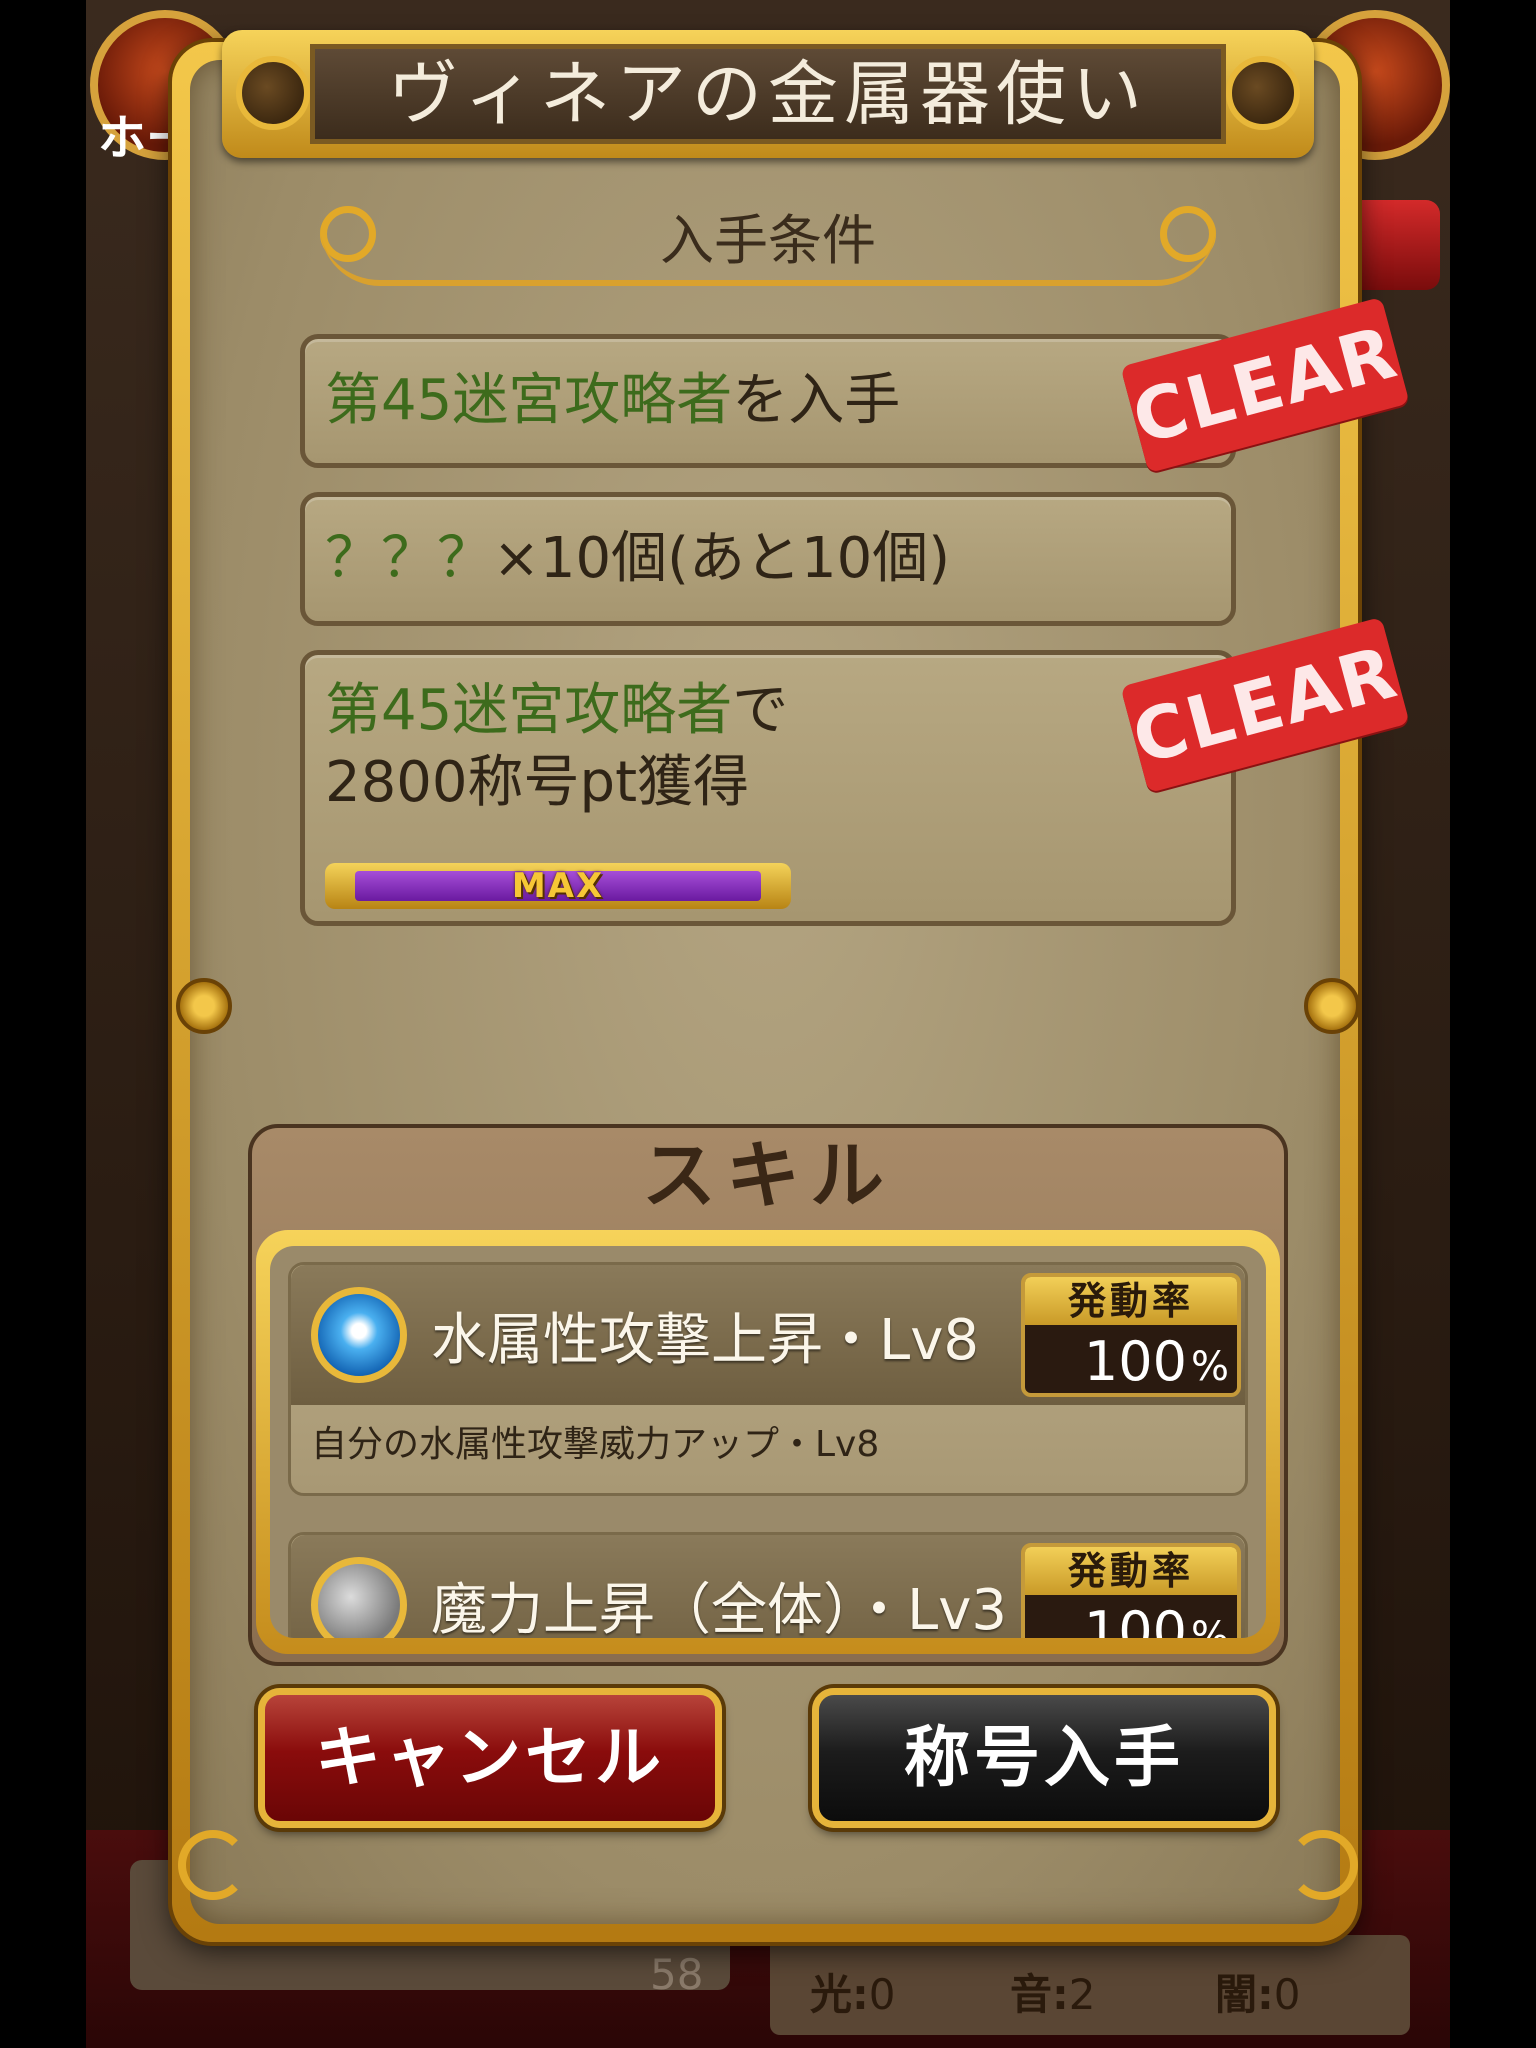 The image size is (1536, 2048). I want to click on condition-rest: ×10個(あと10個), so click(722, 558).